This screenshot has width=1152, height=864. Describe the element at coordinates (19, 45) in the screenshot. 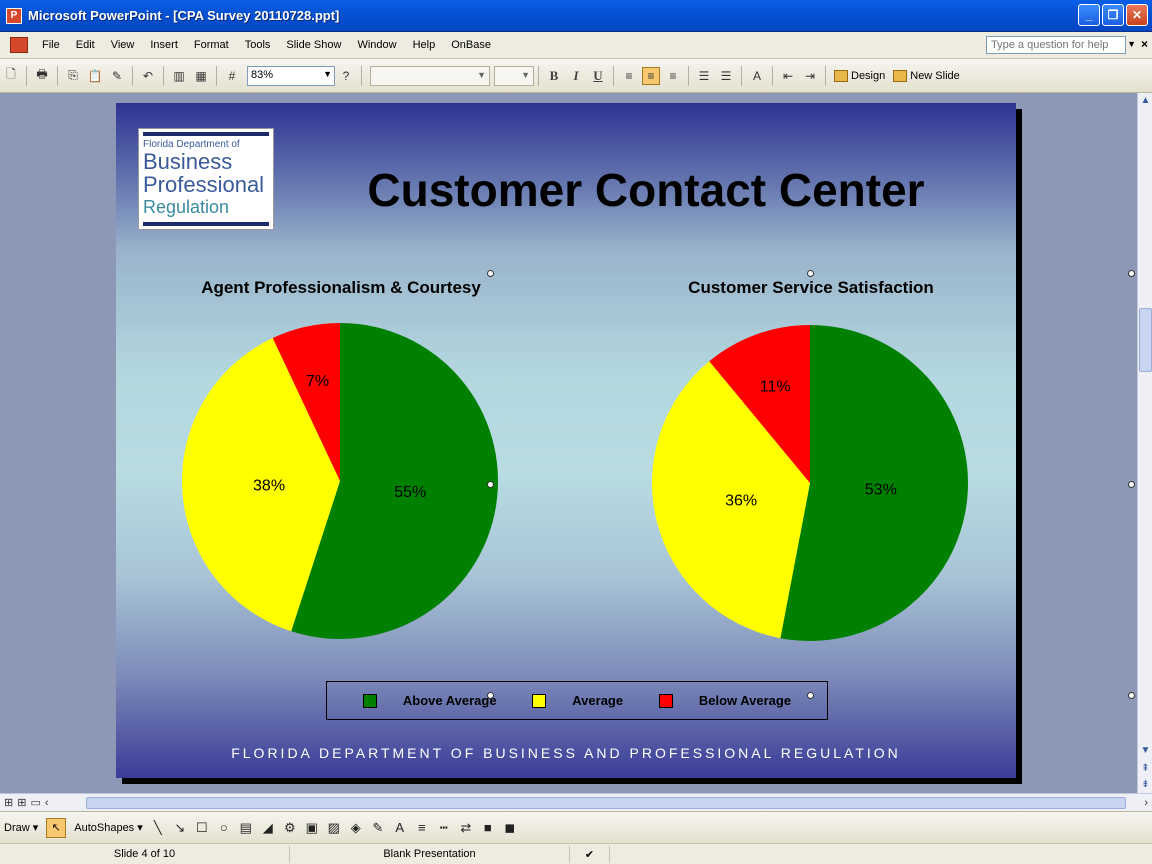

I see `document-icon` at that location.